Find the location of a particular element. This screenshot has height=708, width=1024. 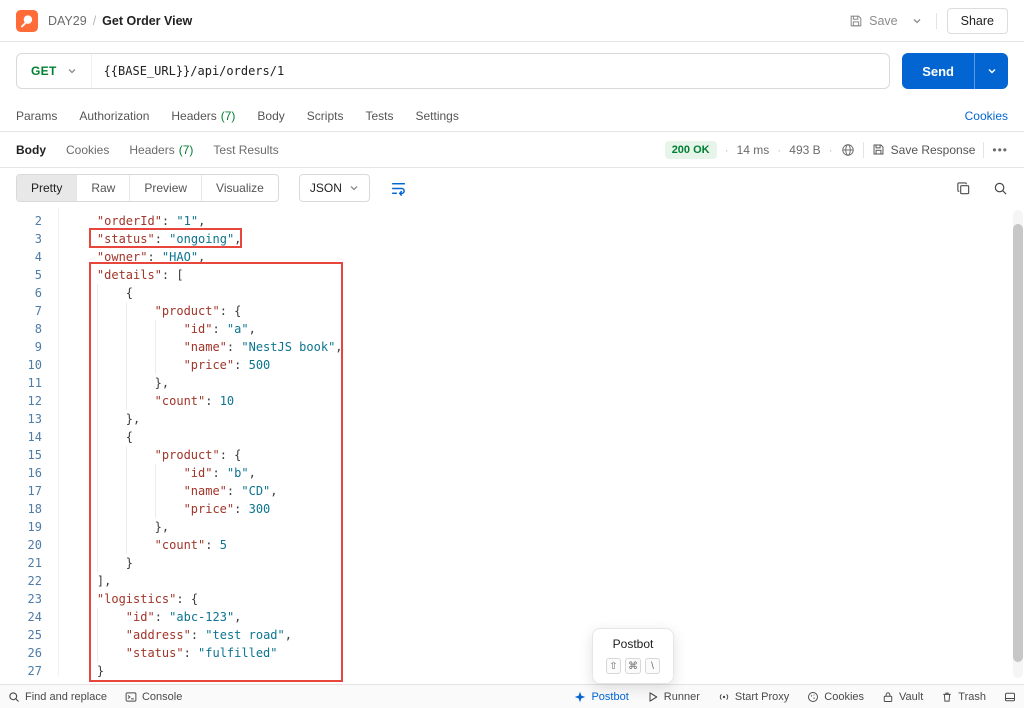

search-icon is located at coordinates (1000, 188).